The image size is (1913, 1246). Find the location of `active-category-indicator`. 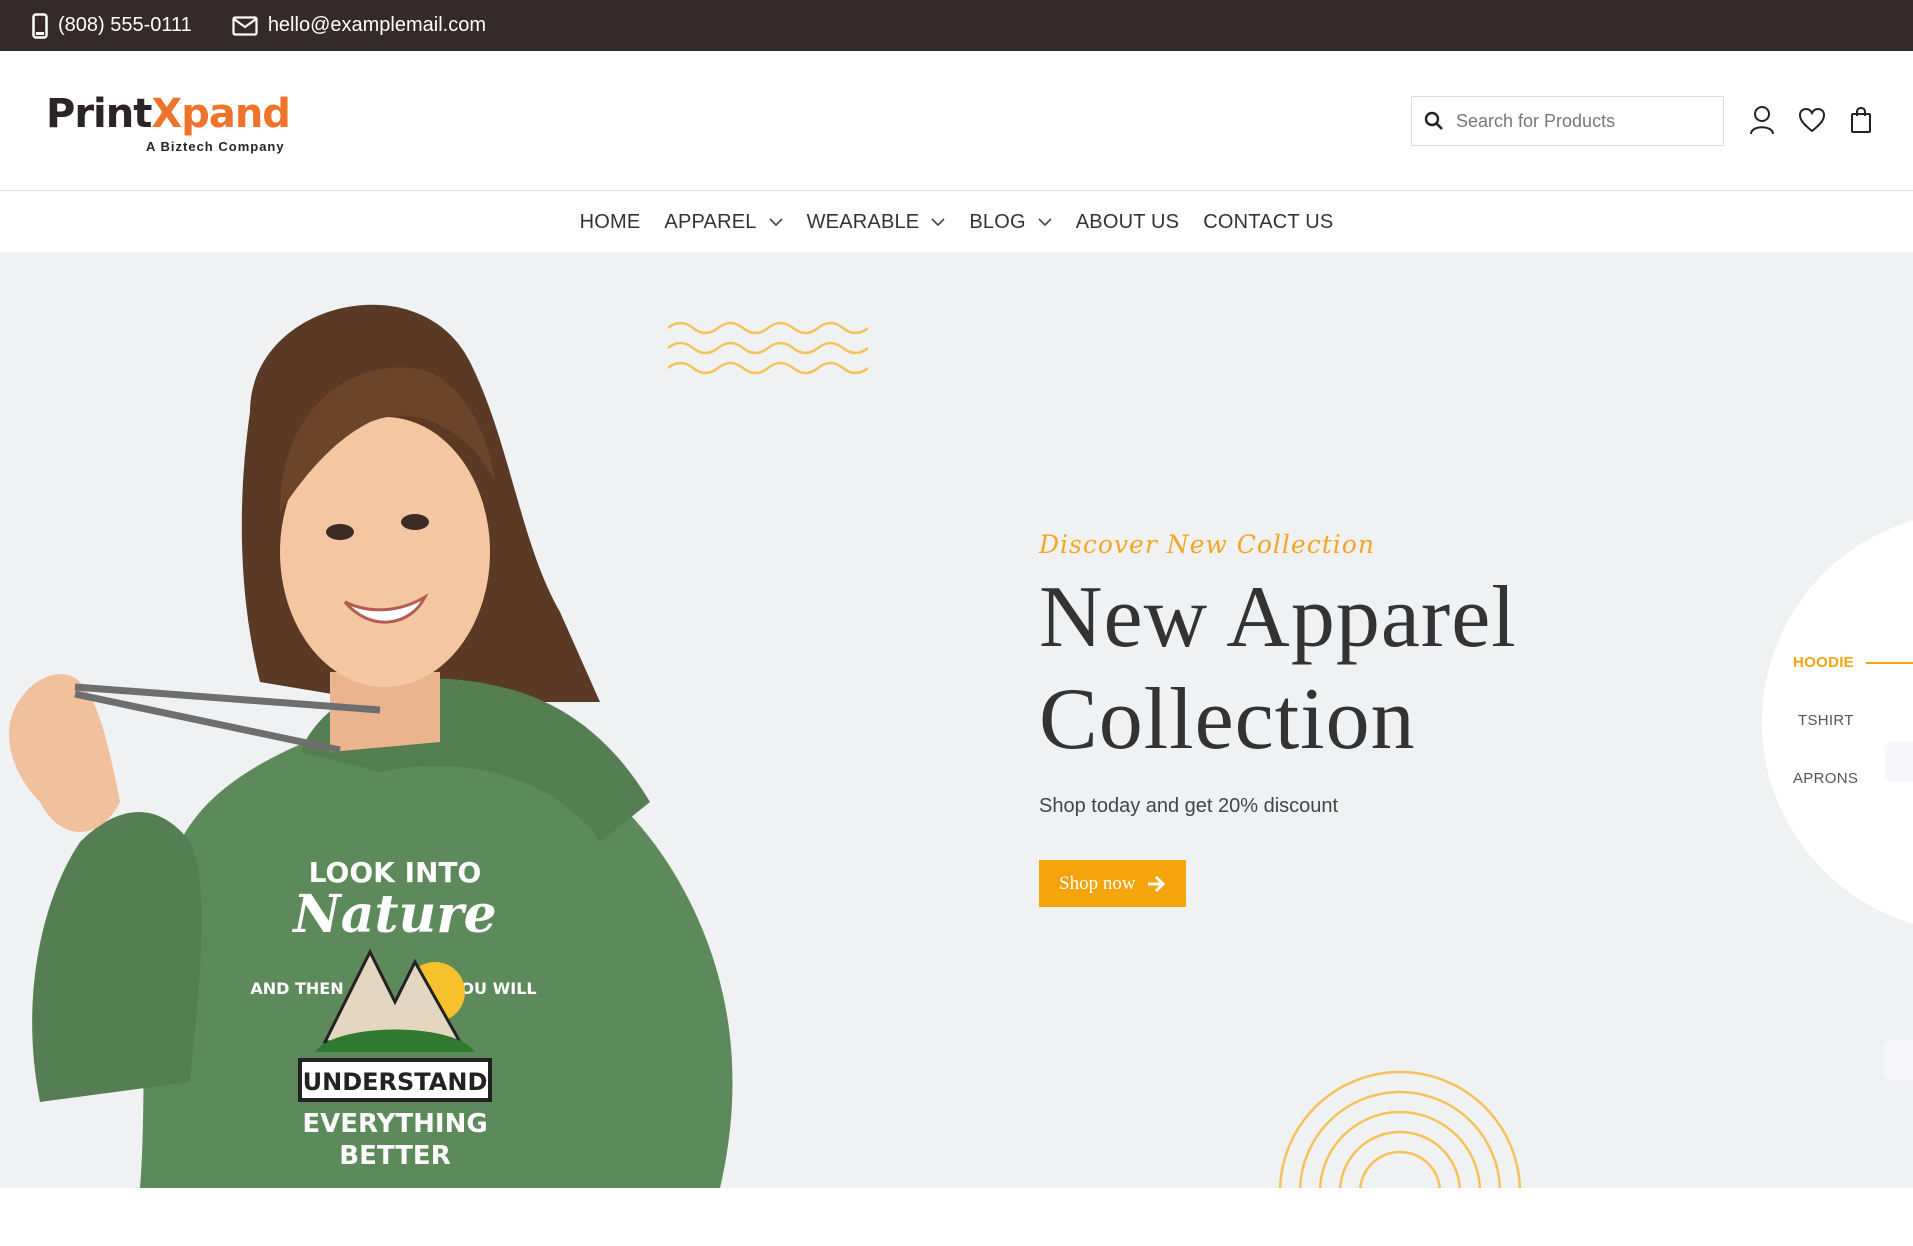

active-category-indicator is located at coordinates (1889, 663).